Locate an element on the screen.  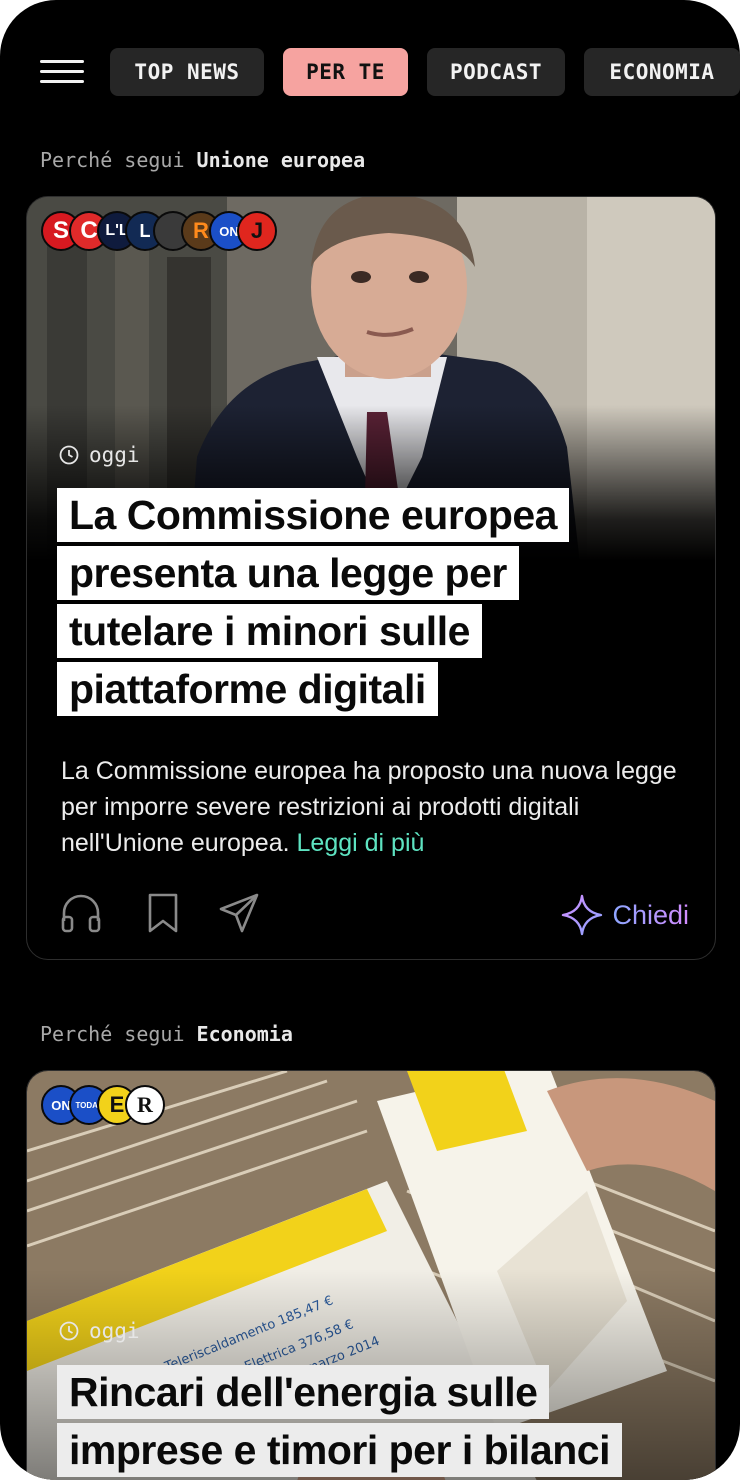
tab-podcast: PODCAST is located at coordinates (496, 72).